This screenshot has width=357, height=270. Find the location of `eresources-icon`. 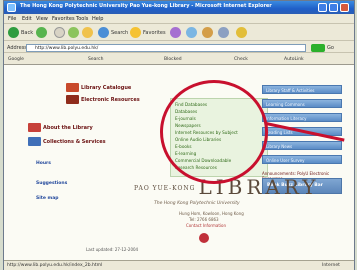

eresources-icon is located at coordinates (72, 99).